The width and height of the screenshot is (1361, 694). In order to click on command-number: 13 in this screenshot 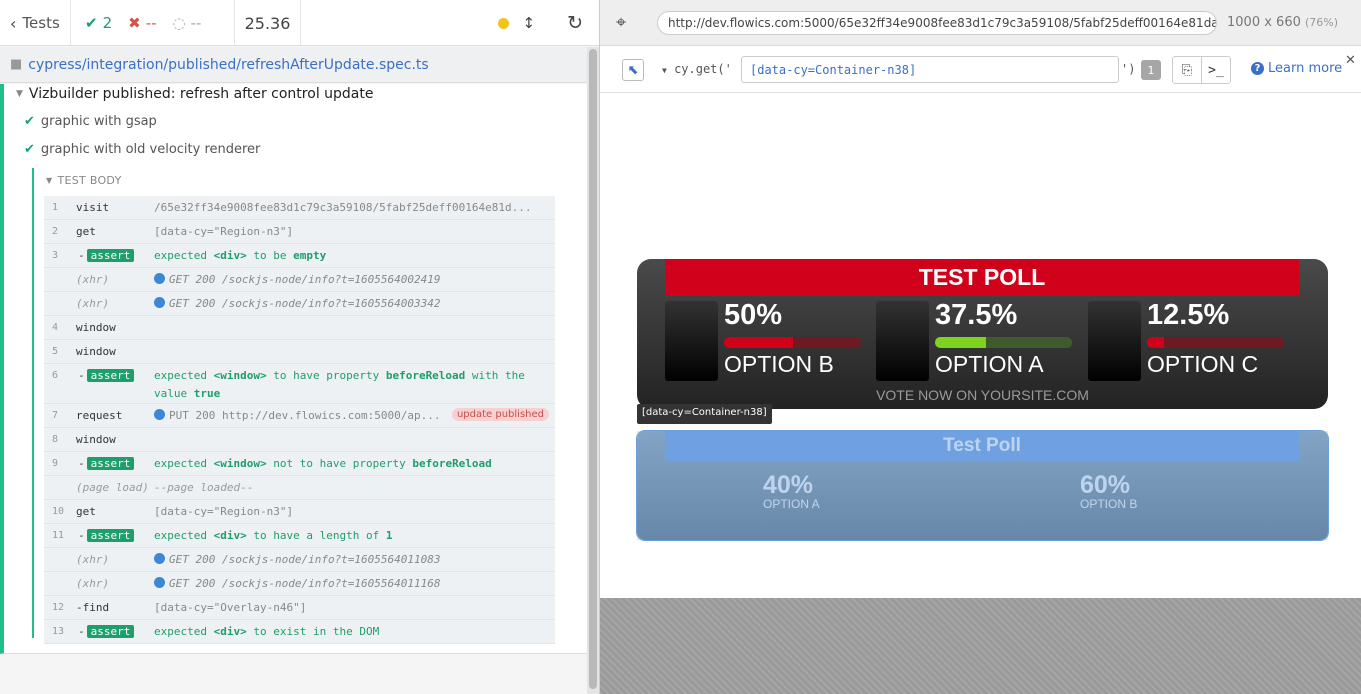, I will do `click(58, 631)`.